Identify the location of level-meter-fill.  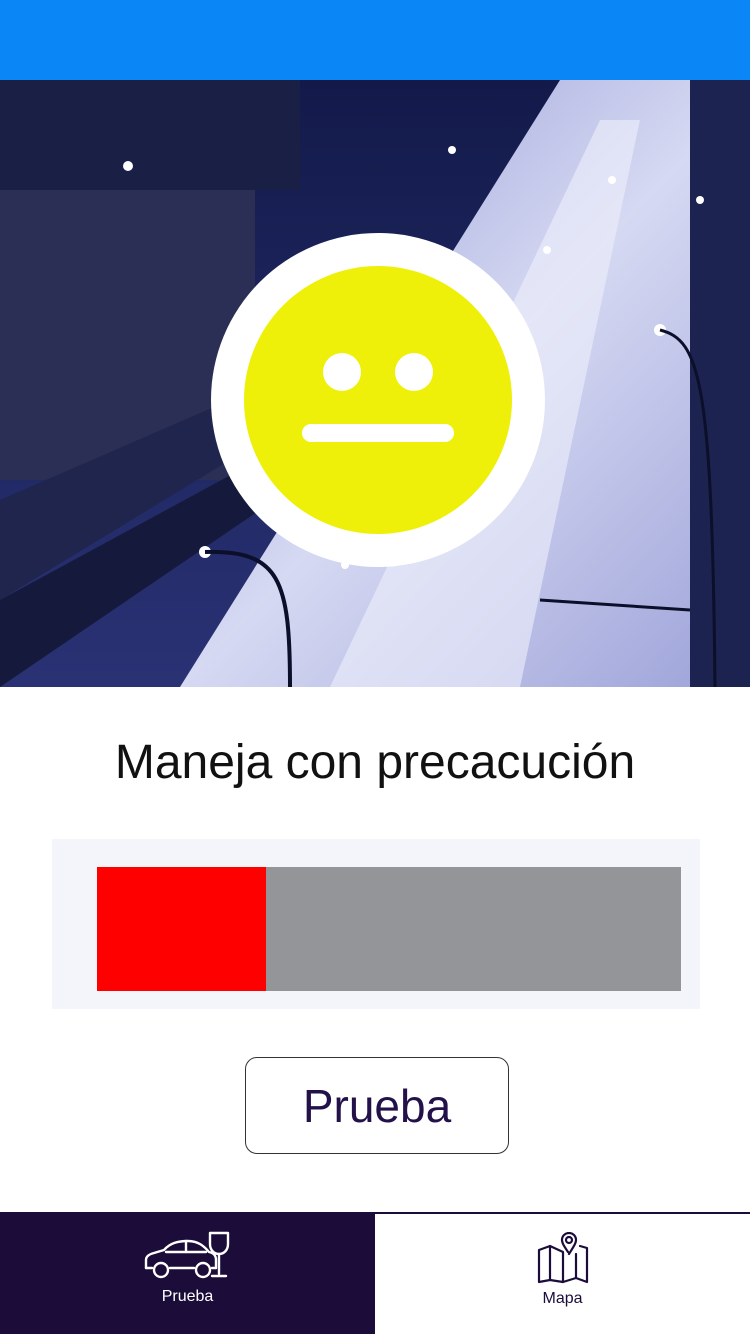
(182, 929).